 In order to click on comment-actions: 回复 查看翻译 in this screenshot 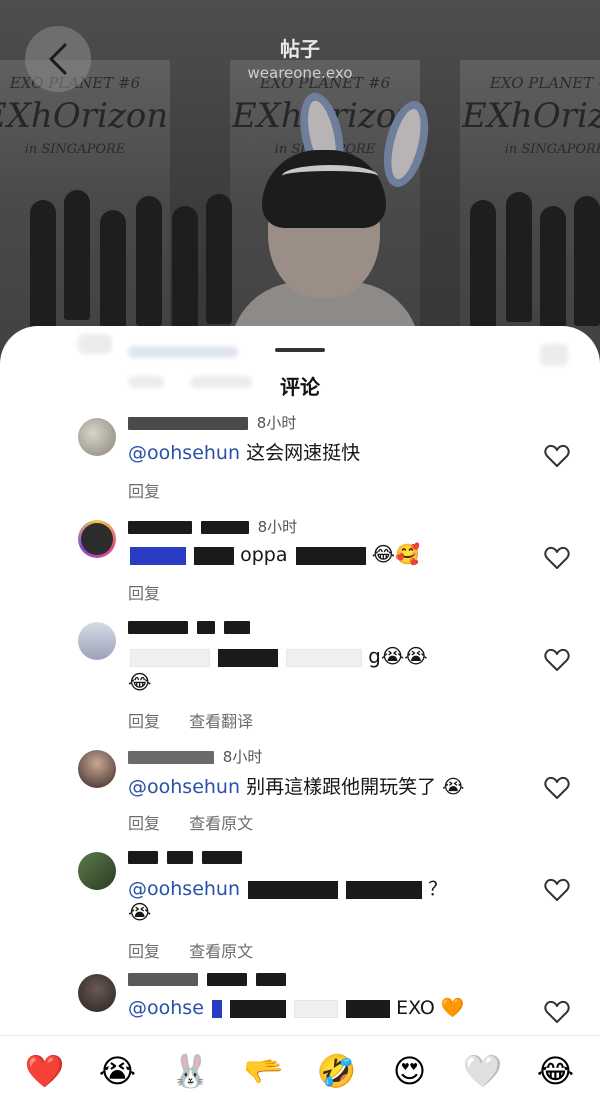, I will do `click(202, 720)`.